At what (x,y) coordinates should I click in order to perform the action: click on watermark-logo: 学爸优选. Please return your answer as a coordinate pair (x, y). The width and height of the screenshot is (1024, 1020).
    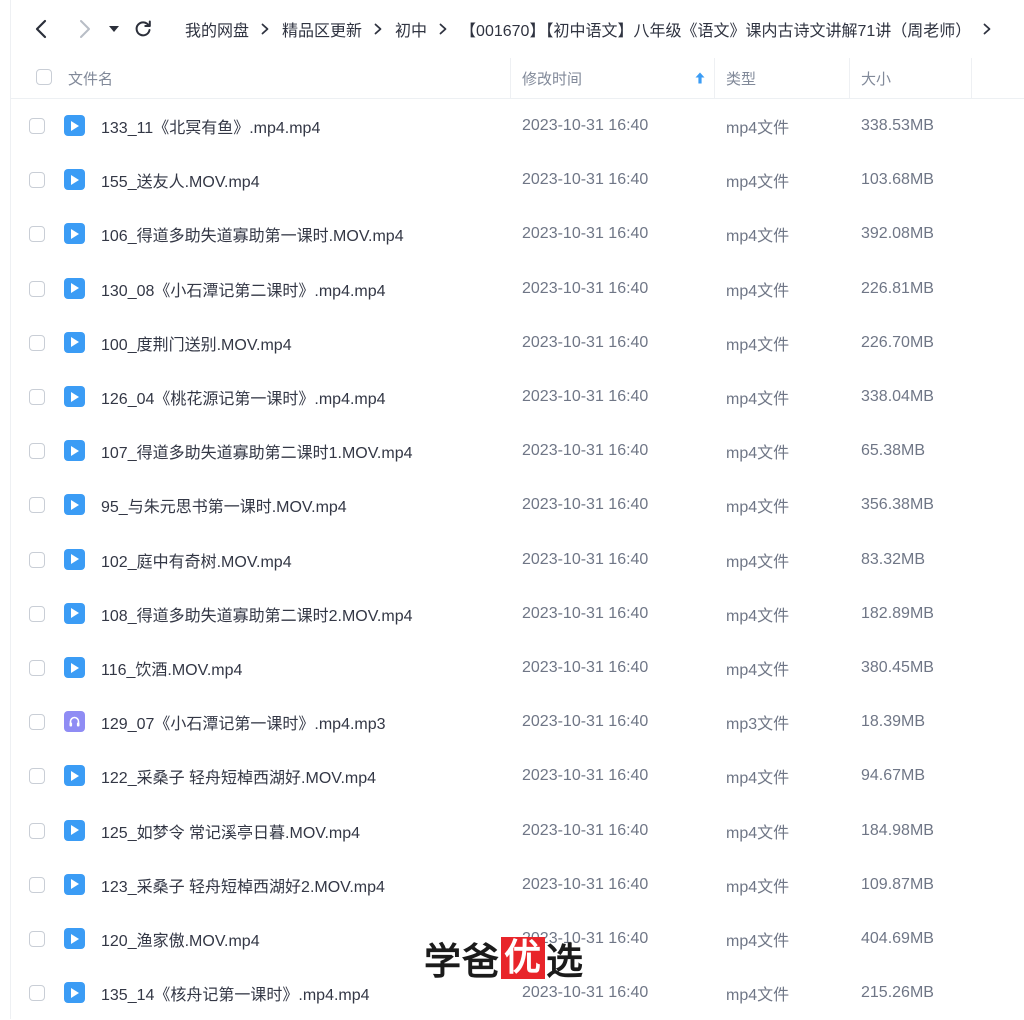
    Looking at the image, I should click on (504, 959).